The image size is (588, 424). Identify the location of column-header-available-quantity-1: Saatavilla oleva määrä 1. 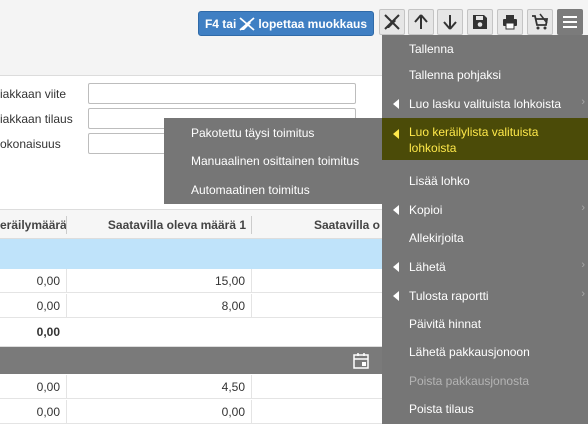
(158, 225).